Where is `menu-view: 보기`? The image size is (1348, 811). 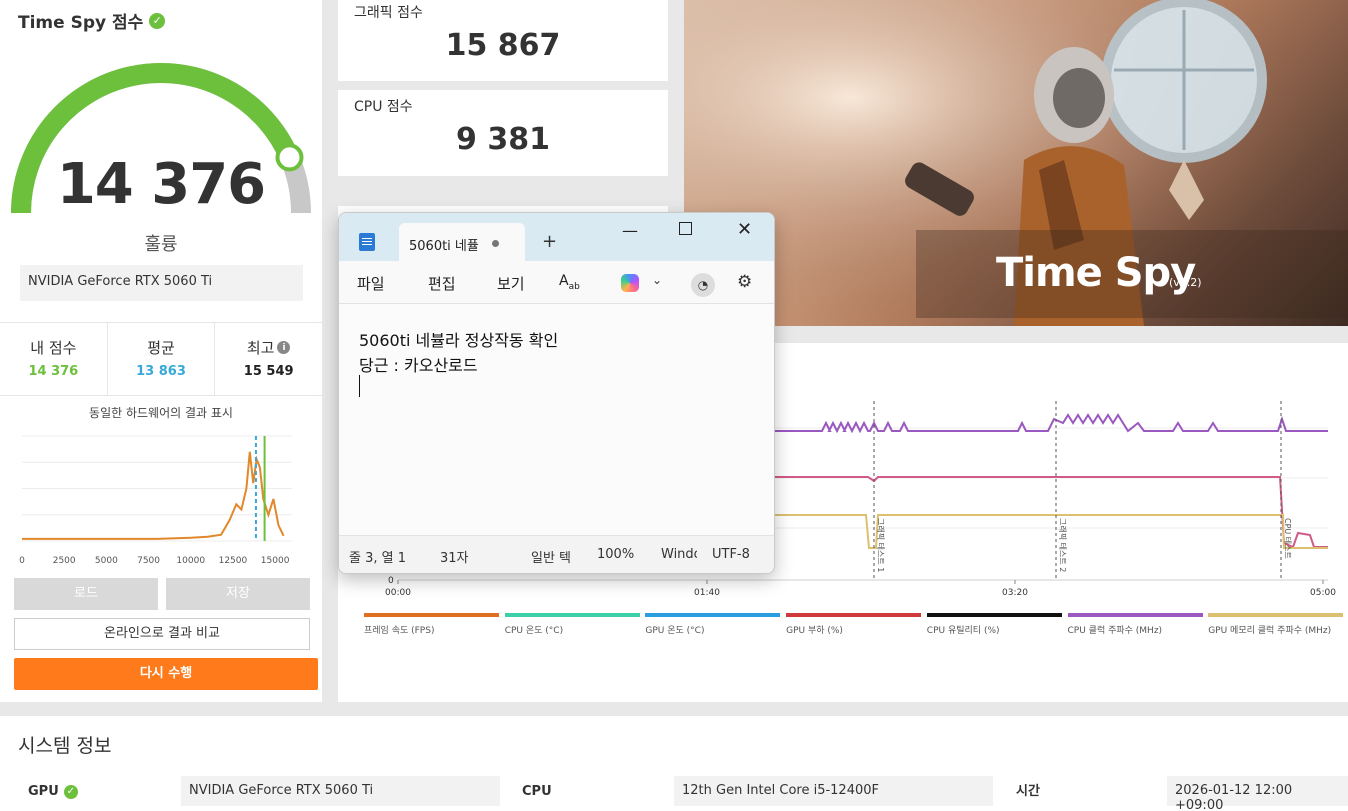
menu-view: 보기 is located at coordinates (511, 283).